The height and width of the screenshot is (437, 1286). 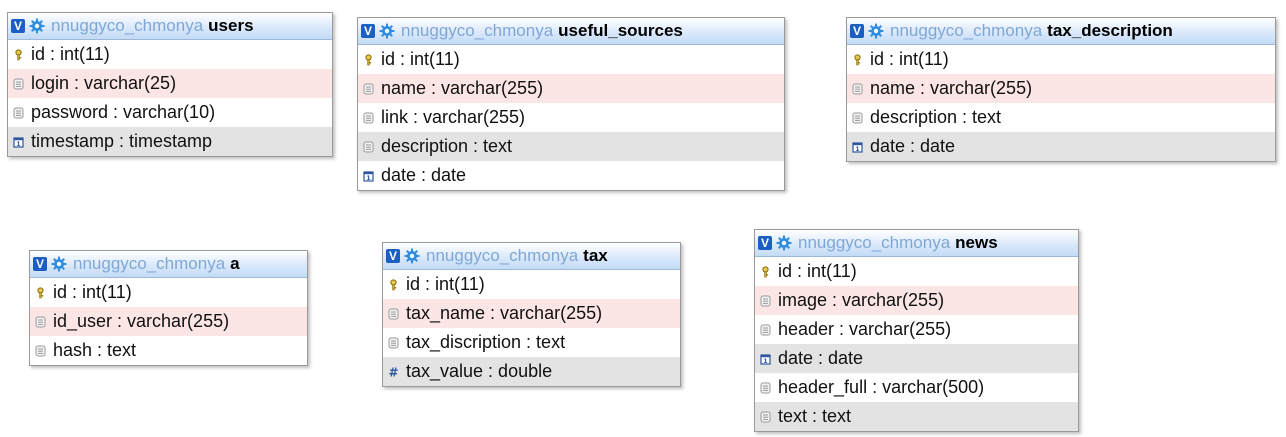 What do you see at coordinates (486, 342) in the screenshot?
I see `column-label: tax_discription : text` at bounding box center [486, 342].